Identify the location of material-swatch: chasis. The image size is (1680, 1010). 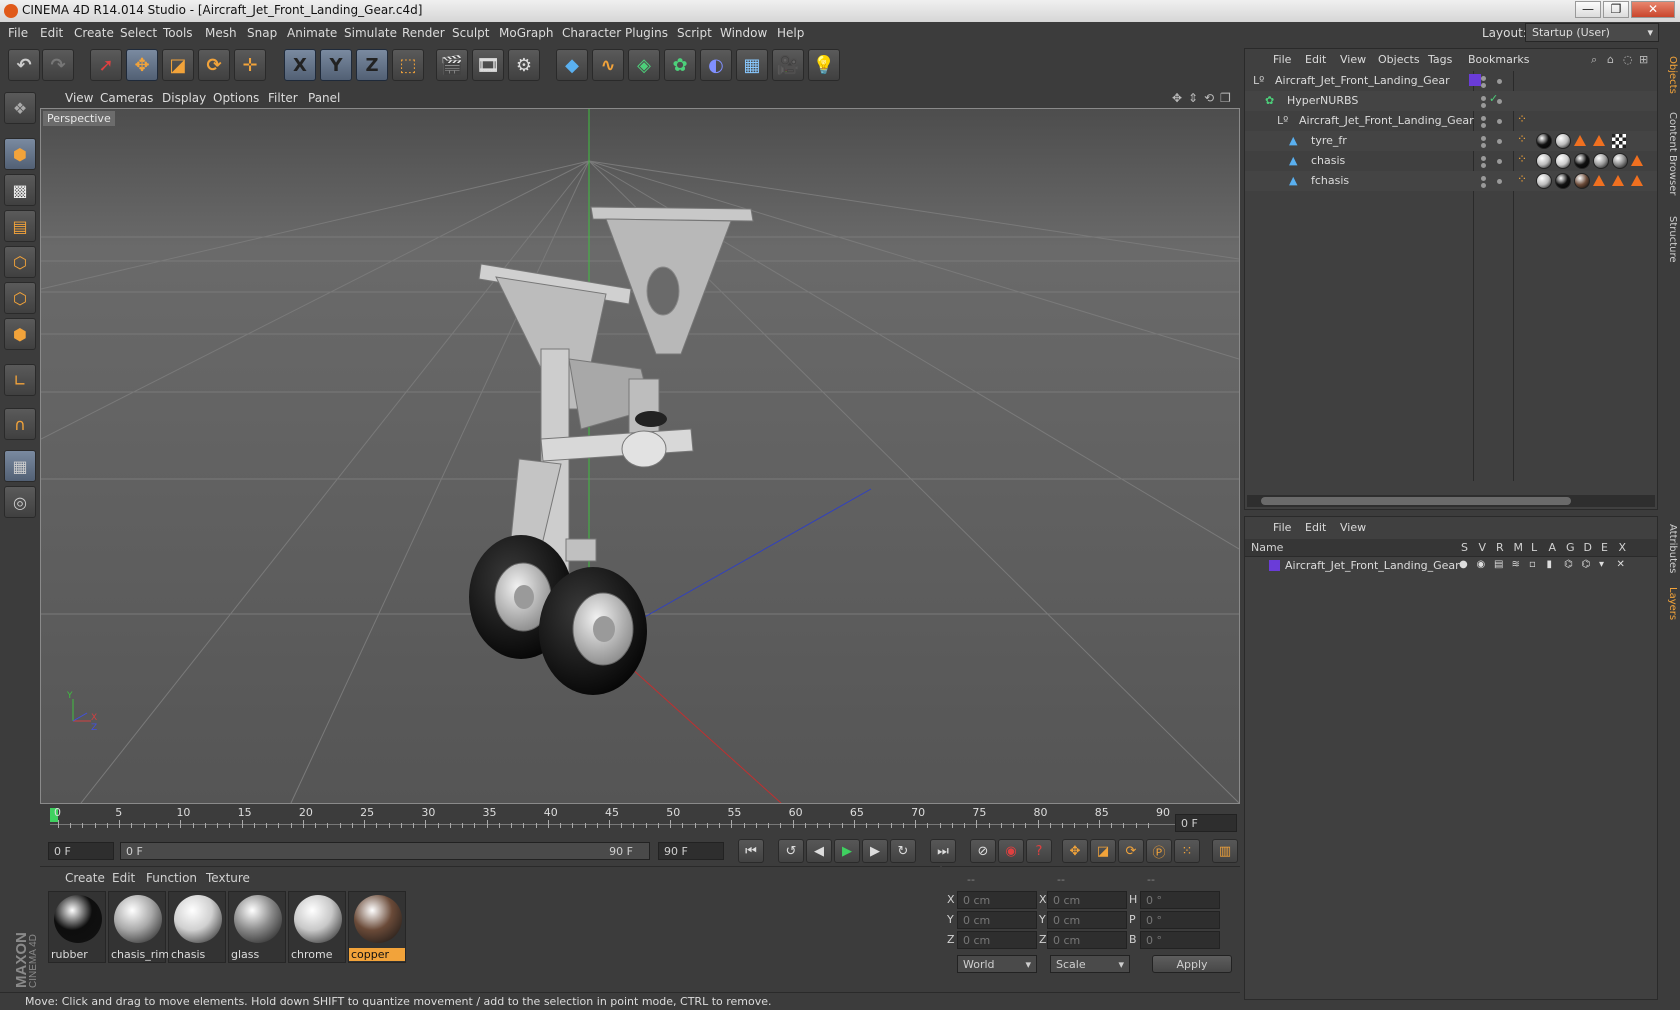
(197, 927).